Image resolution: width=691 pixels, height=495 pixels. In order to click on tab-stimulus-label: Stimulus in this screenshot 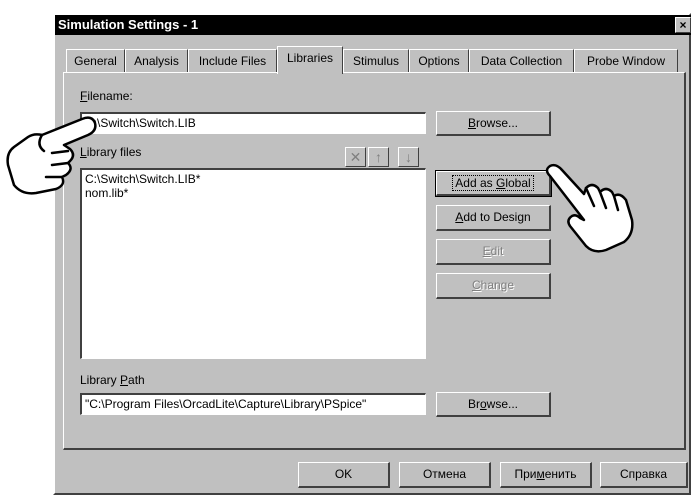, I will do `click(375, 61)`.